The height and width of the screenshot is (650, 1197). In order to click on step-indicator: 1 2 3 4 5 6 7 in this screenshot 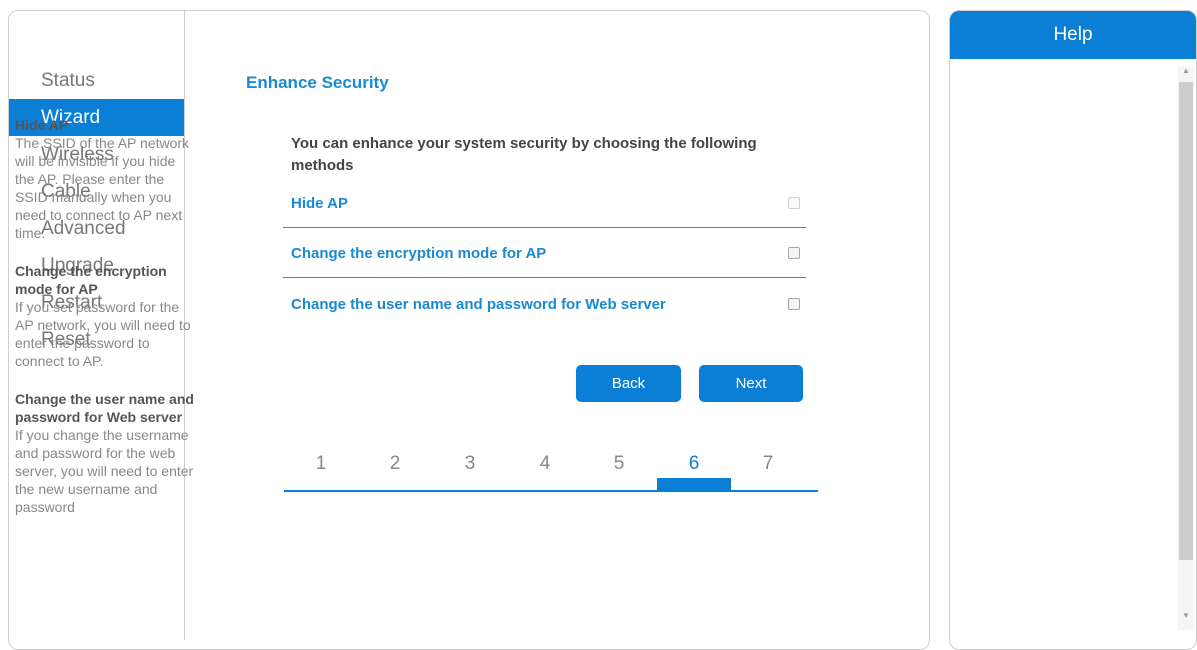, I will do `click(551, 470)`.